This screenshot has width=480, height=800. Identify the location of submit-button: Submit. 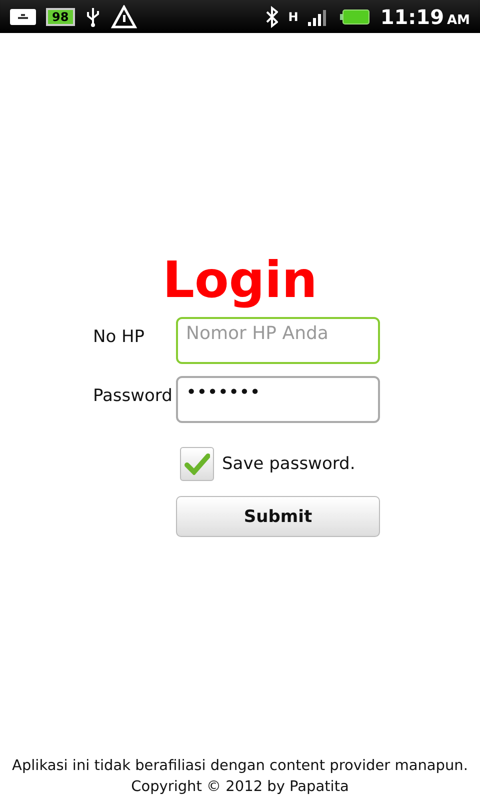
(278, 516).